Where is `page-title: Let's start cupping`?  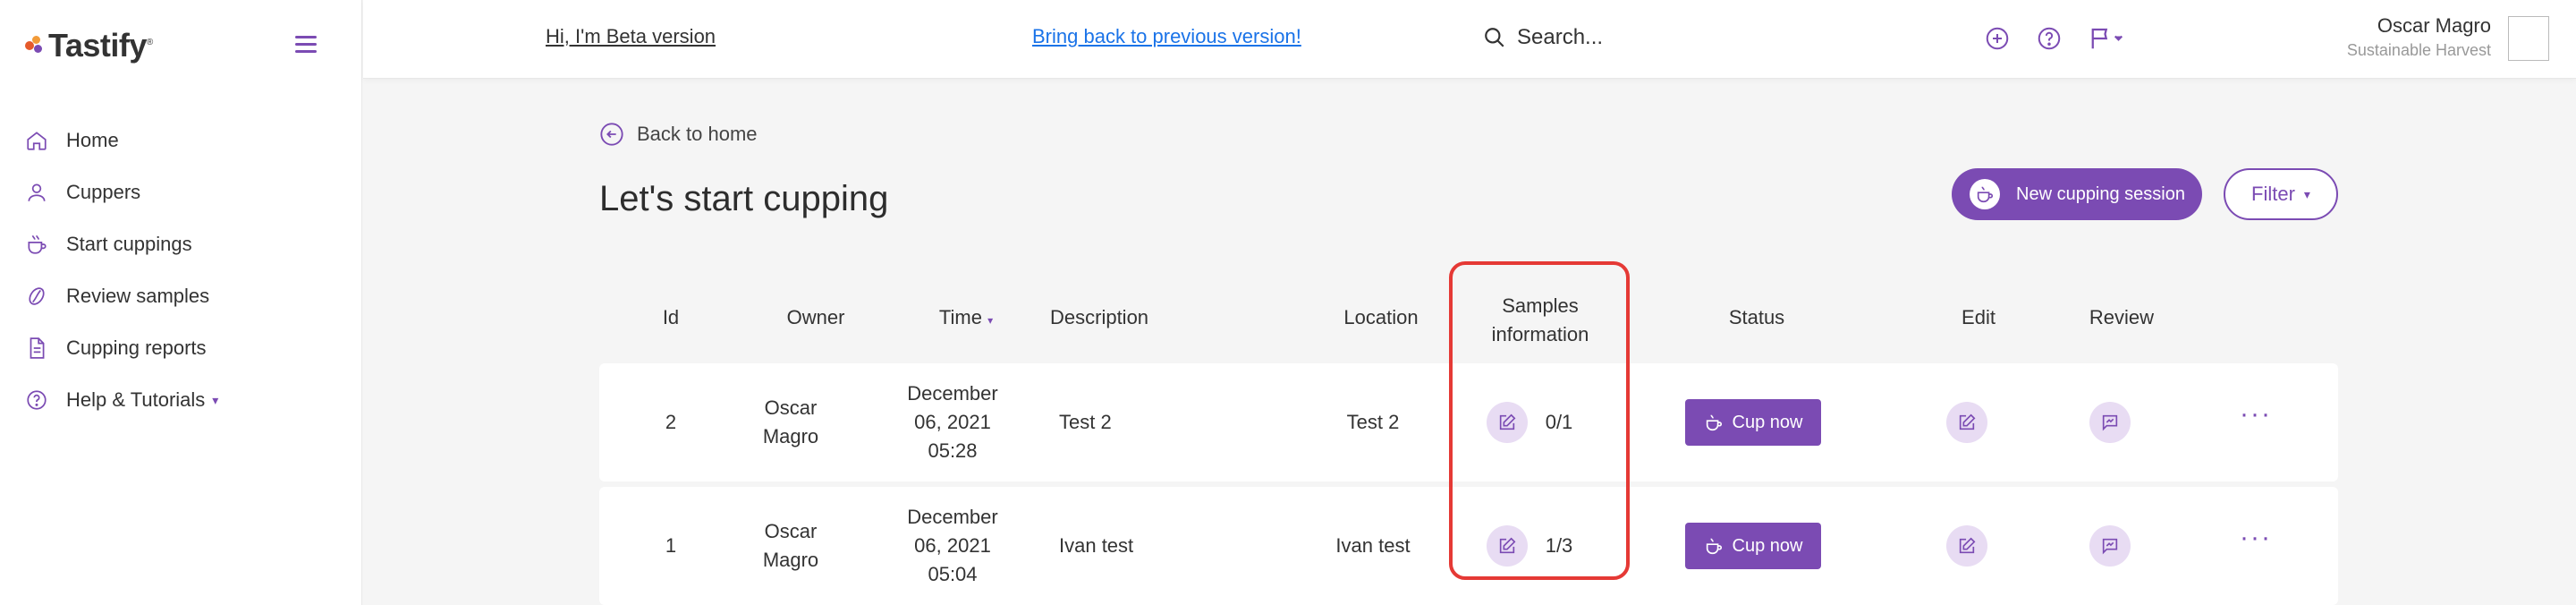 page-title: Let's start cupping is located at coordinates (744, 198).